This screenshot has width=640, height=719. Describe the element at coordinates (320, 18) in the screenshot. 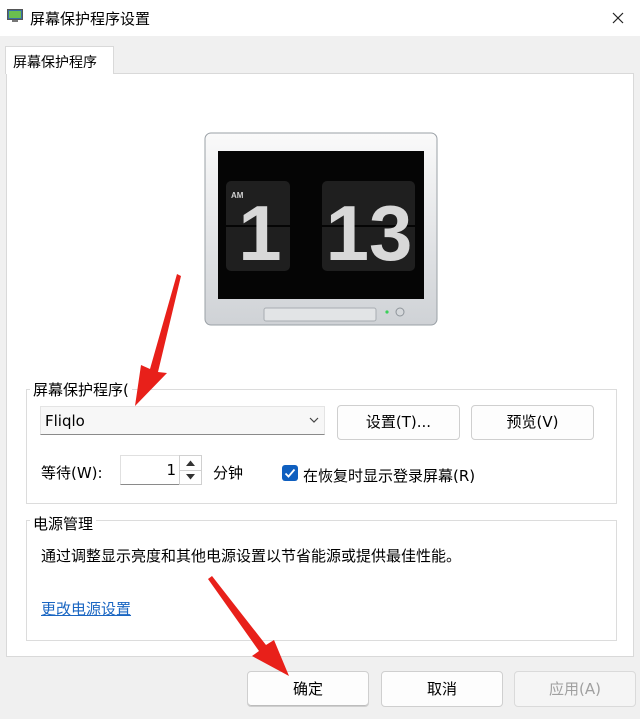

I see `title-bar: 屏幕保护程序设置` at that location.